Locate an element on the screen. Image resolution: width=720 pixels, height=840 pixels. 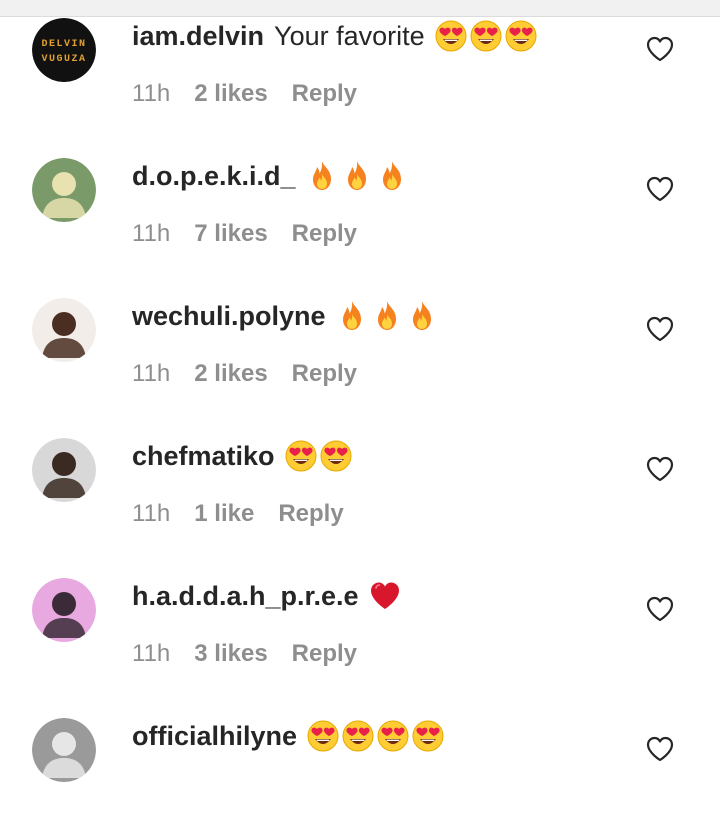
comment-username: h.a.d.d.a.h_p.r.e.e is located at coordinates (245, 596).